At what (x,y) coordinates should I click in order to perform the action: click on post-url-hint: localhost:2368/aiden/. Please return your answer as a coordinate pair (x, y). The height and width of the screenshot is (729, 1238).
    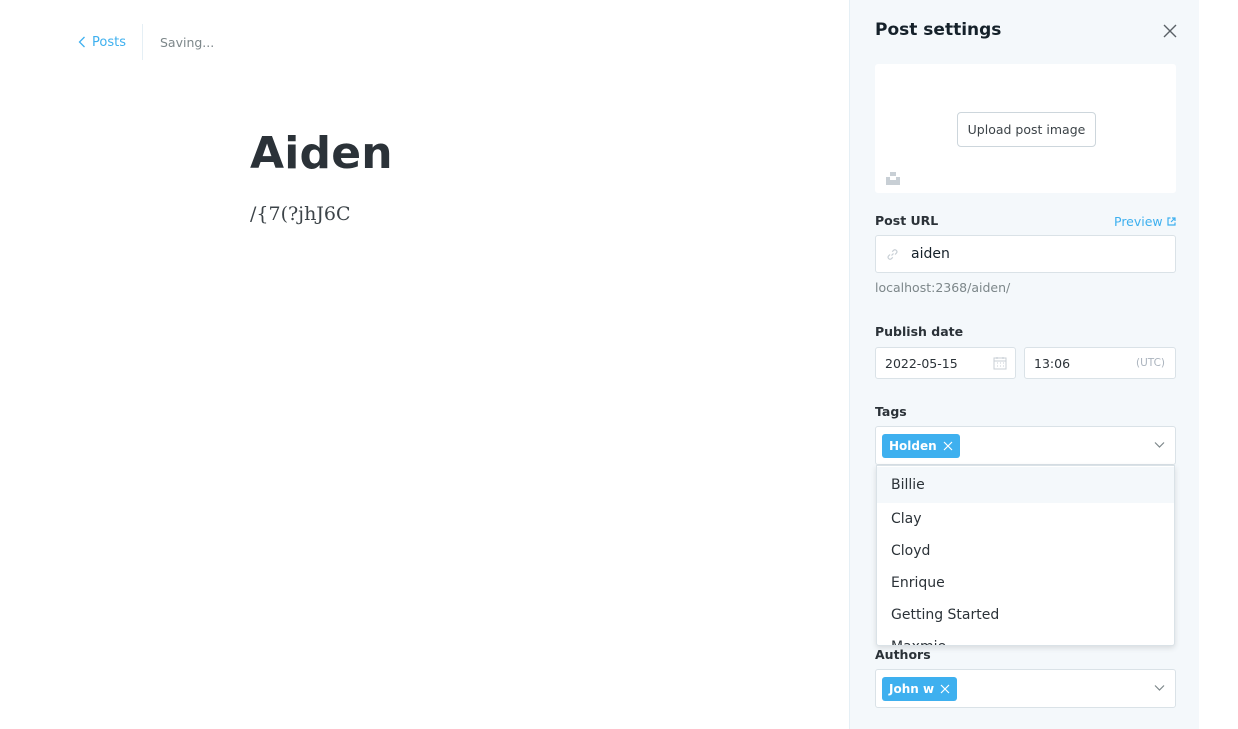
    Looking at the image, I should click on (943, 287).